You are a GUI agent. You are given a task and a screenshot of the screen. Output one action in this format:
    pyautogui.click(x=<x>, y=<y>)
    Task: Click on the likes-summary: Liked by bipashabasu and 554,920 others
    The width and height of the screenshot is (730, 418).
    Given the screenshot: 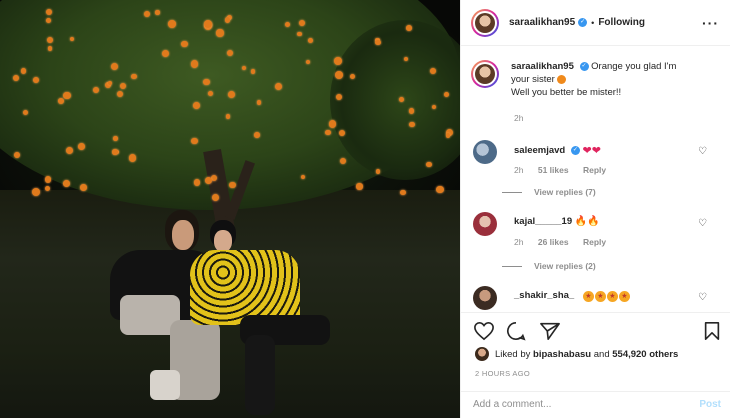 What is the action you would take?
    pyautogui.click(x=576, y=354)
    